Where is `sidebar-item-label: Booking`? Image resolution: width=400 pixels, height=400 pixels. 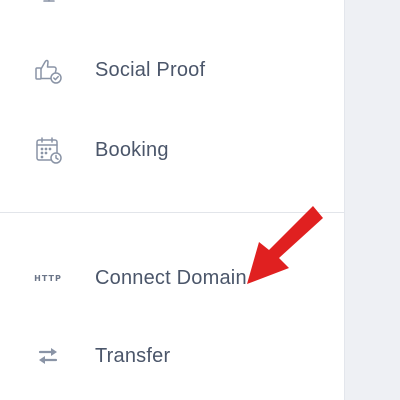
sidebar-item-label: Booking is located at coordinates (132, 149).